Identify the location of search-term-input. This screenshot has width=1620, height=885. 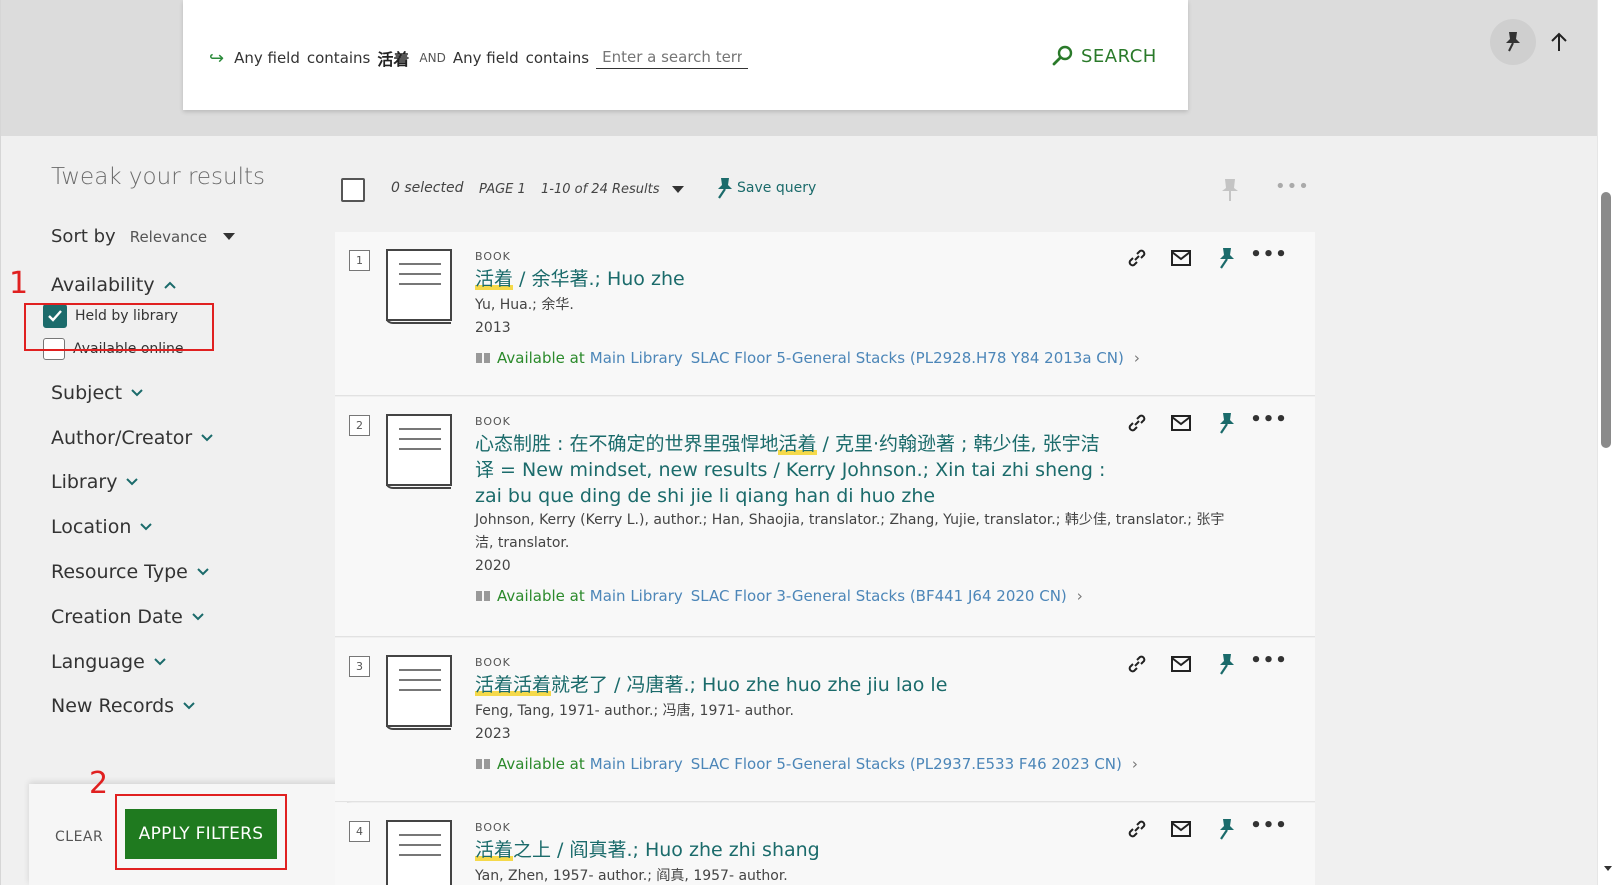
(672, 58).